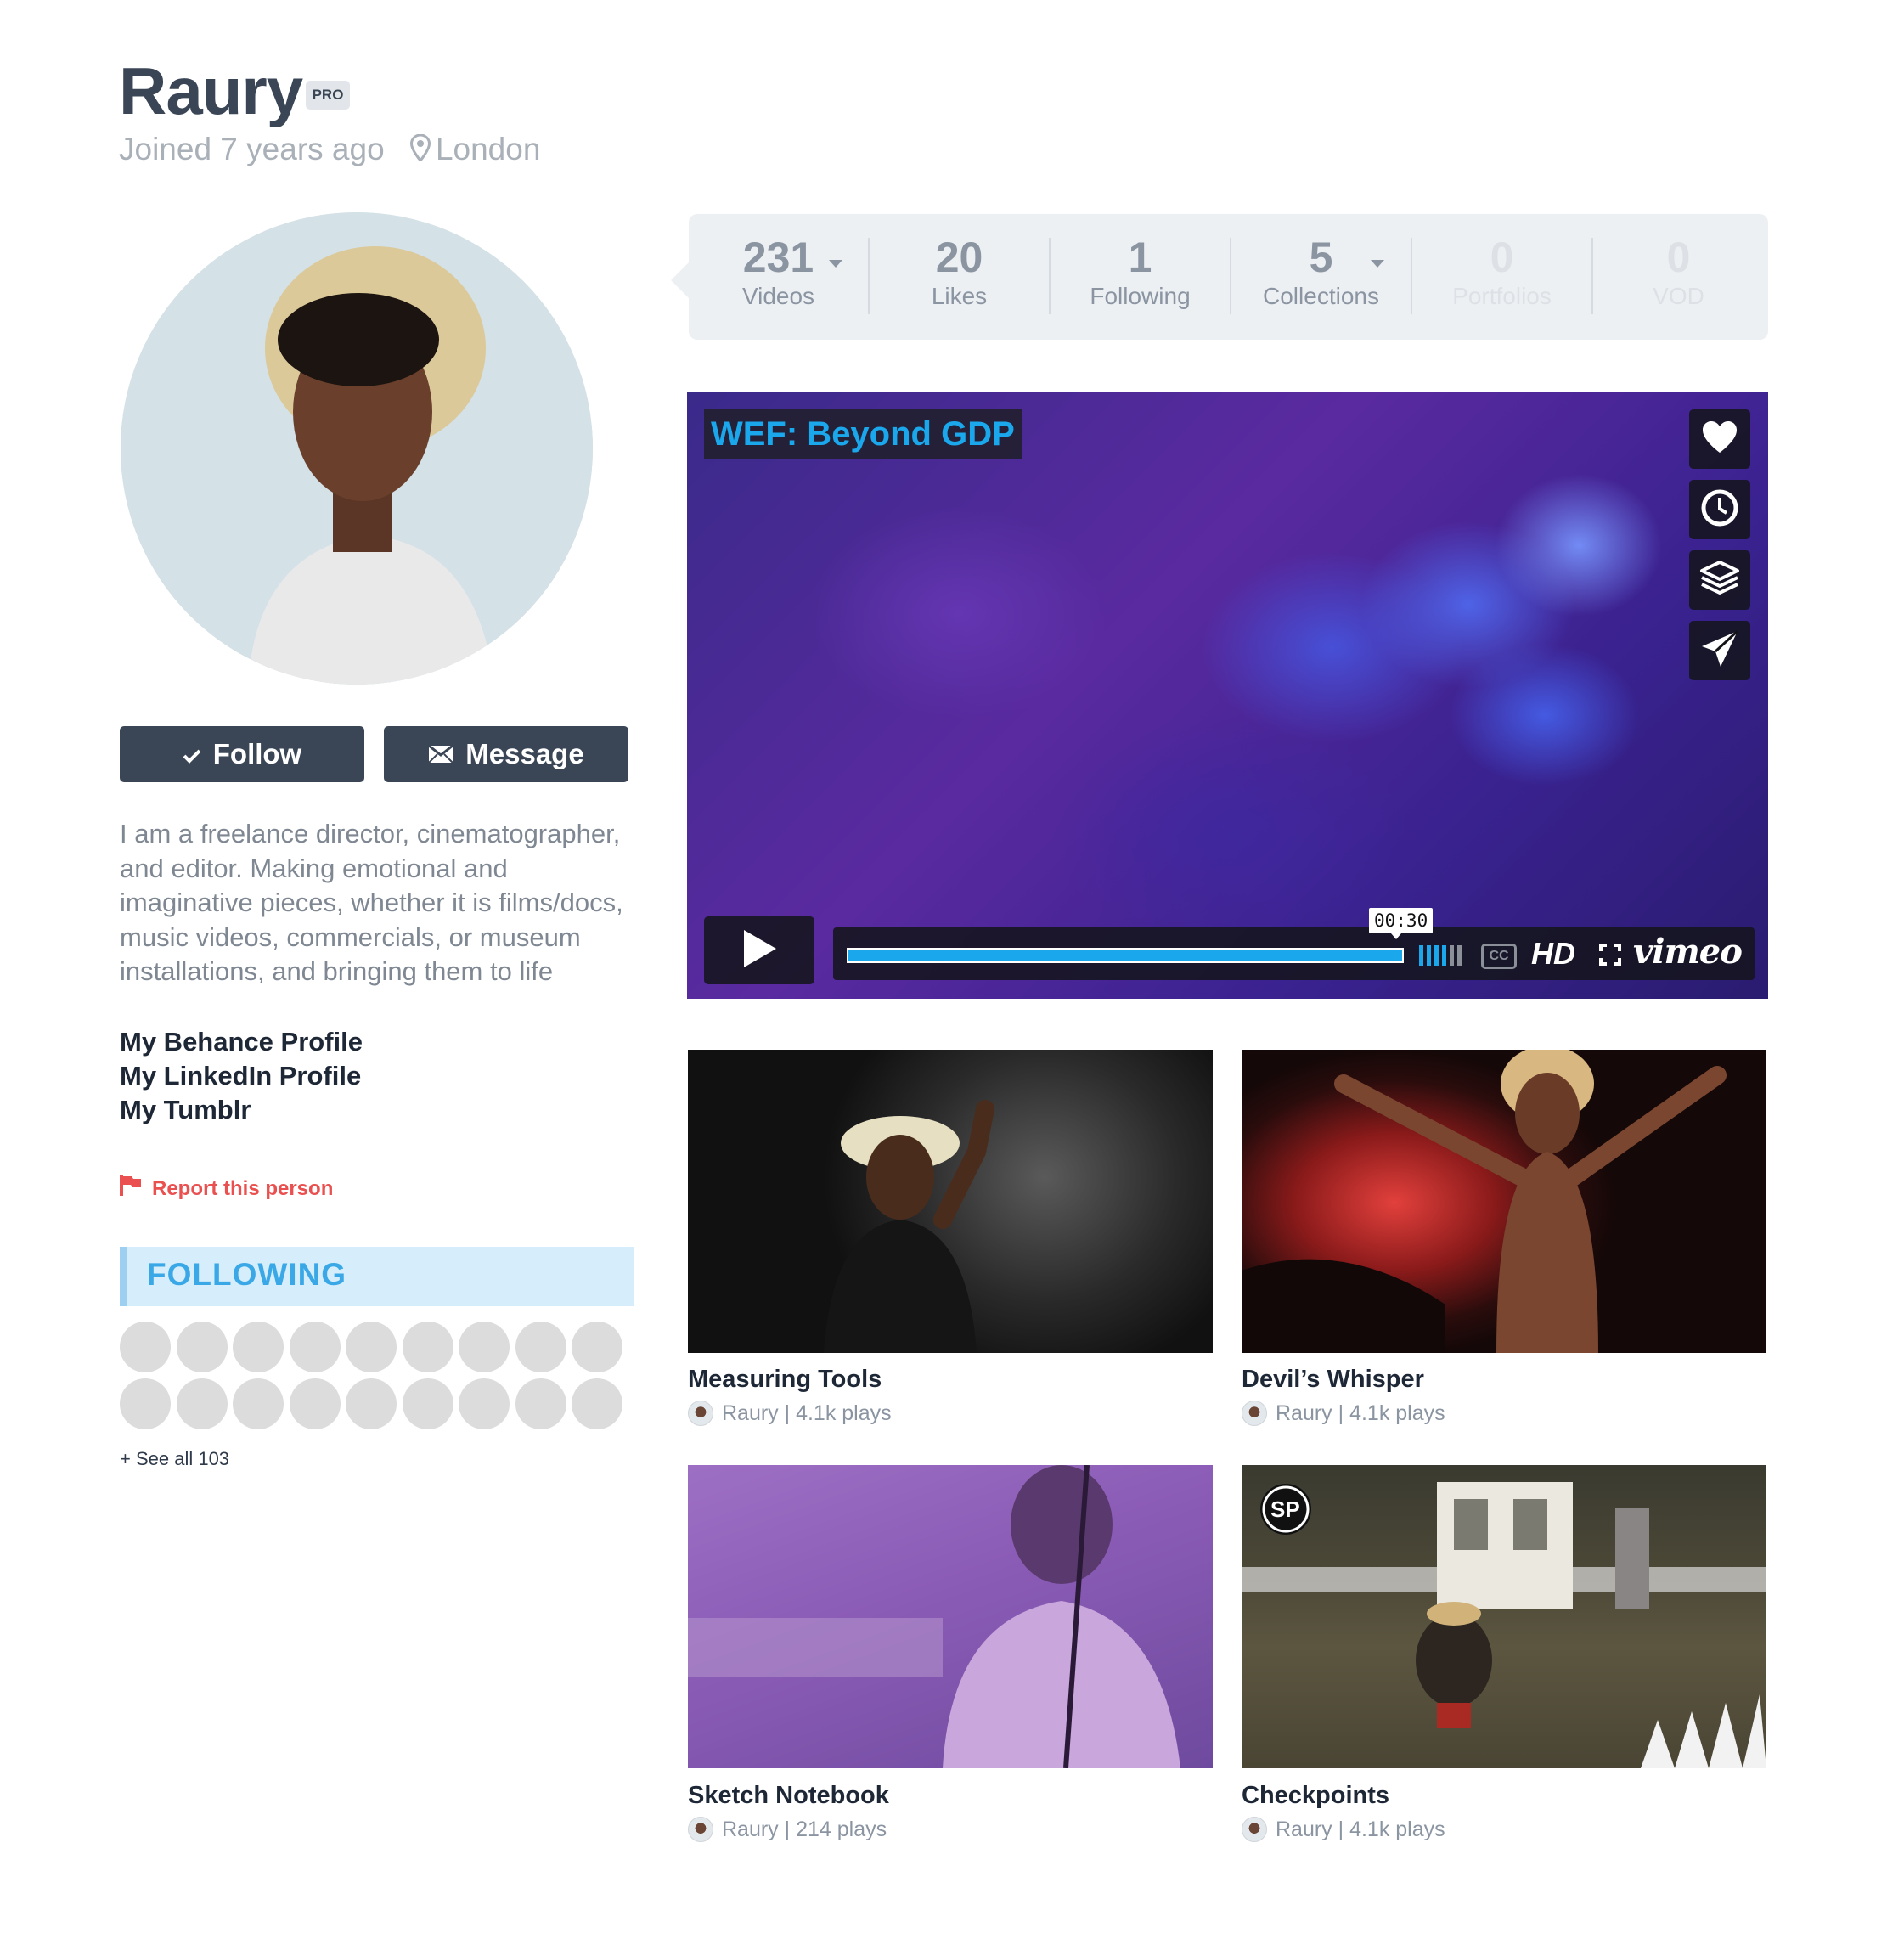 This screenshot has height=1950, width=1904. Describe the element at coordinates (788, 1796) in the screenshot. I see `video-title-link: Sketch Notebook` at that location.